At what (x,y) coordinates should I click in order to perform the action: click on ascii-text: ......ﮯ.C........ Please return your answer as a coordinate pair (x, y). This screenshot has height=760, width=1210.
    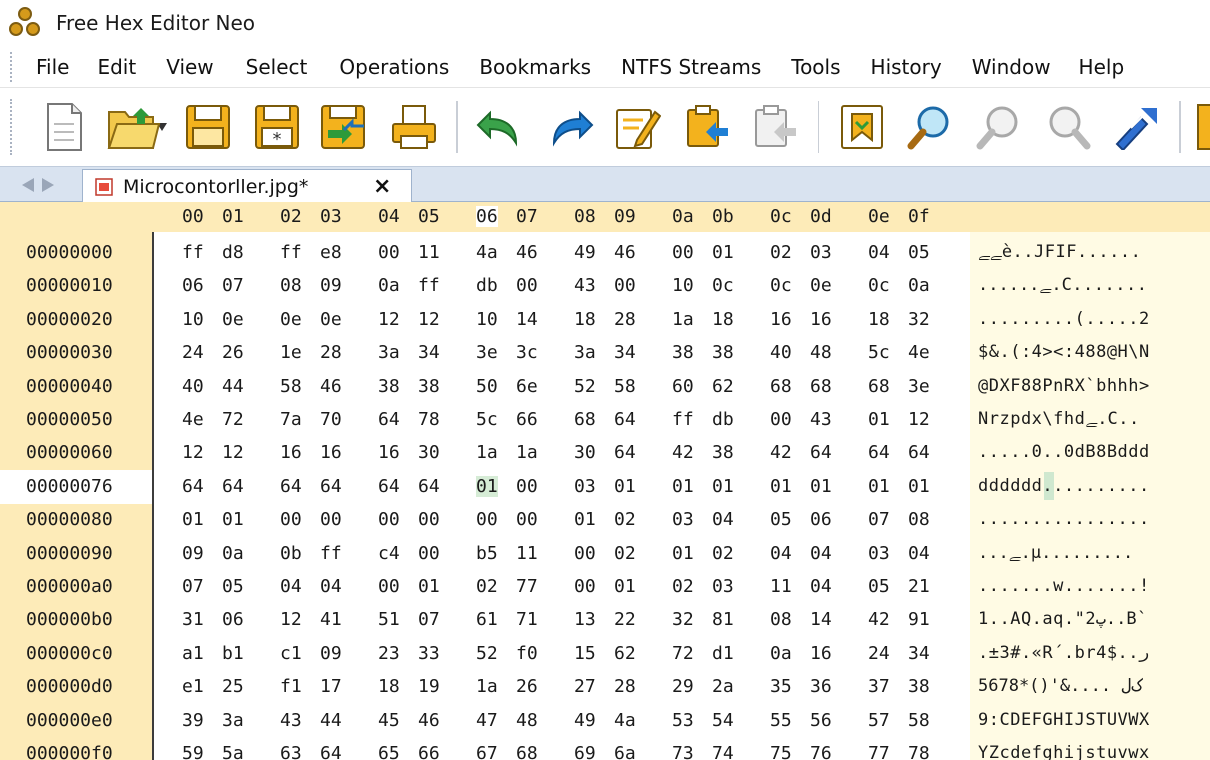
    Looking at the image, I should click on (1062, 285).